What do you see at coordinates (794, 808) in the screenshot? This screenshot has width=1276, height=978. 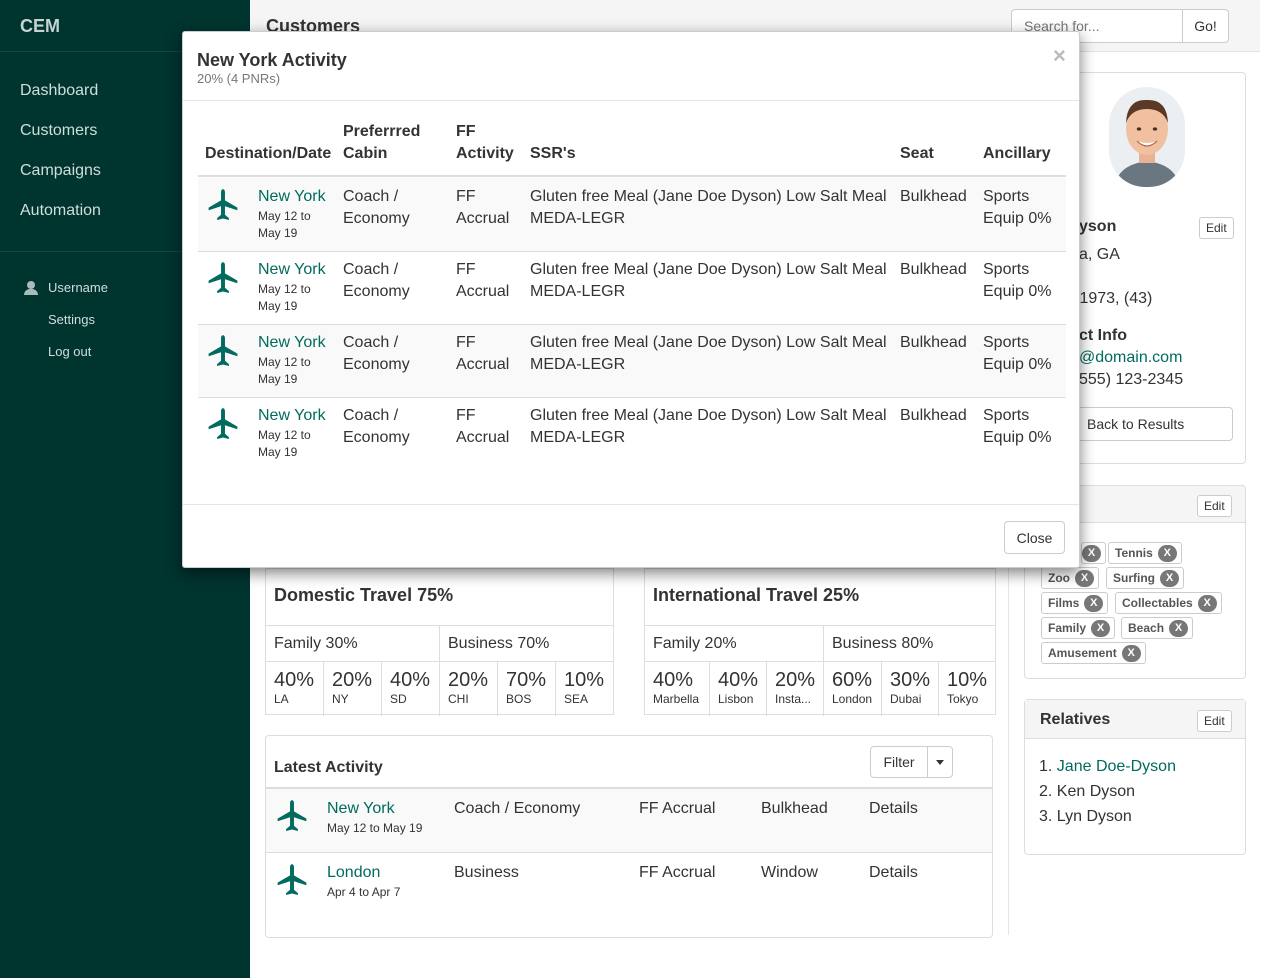 I see `activity-seat: Bulkhead` at bounding box center [794, 808].